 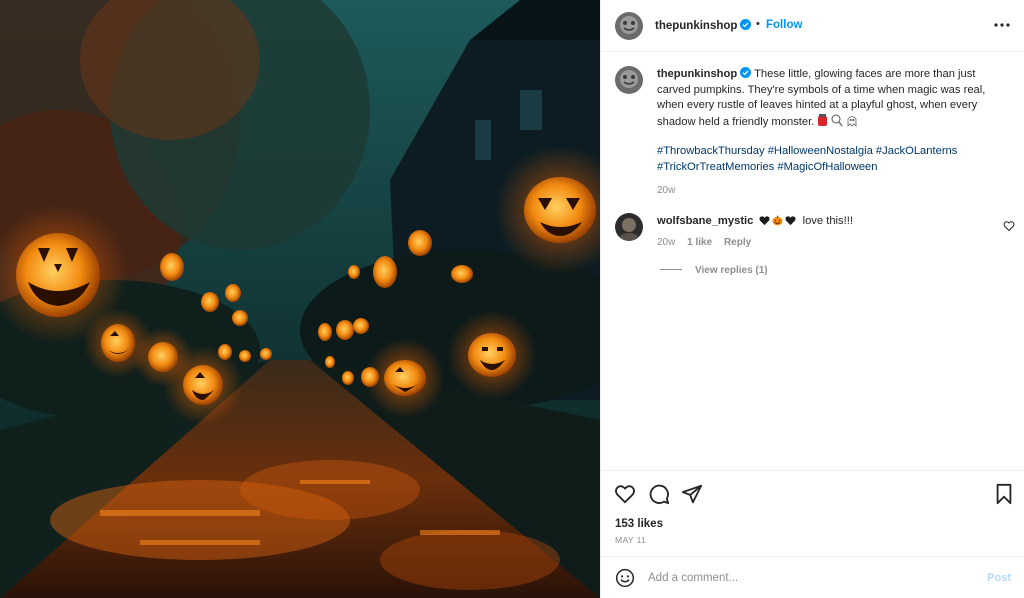 I want to click on lollipop-emoji, so click(x=837, y=120).